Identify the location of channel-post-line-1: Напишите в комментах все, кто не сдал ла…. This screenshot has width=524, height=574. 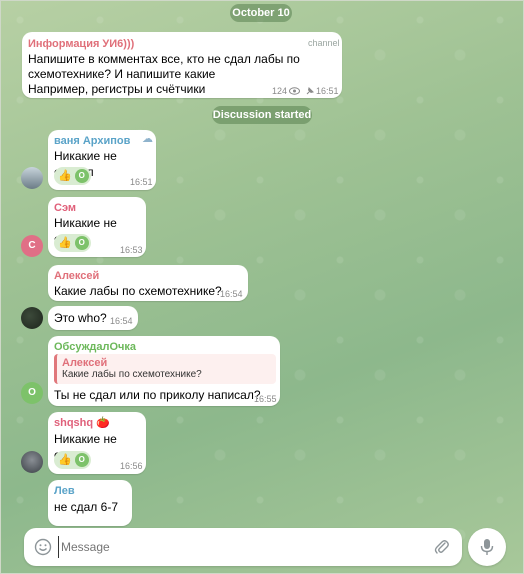
(164, 59).